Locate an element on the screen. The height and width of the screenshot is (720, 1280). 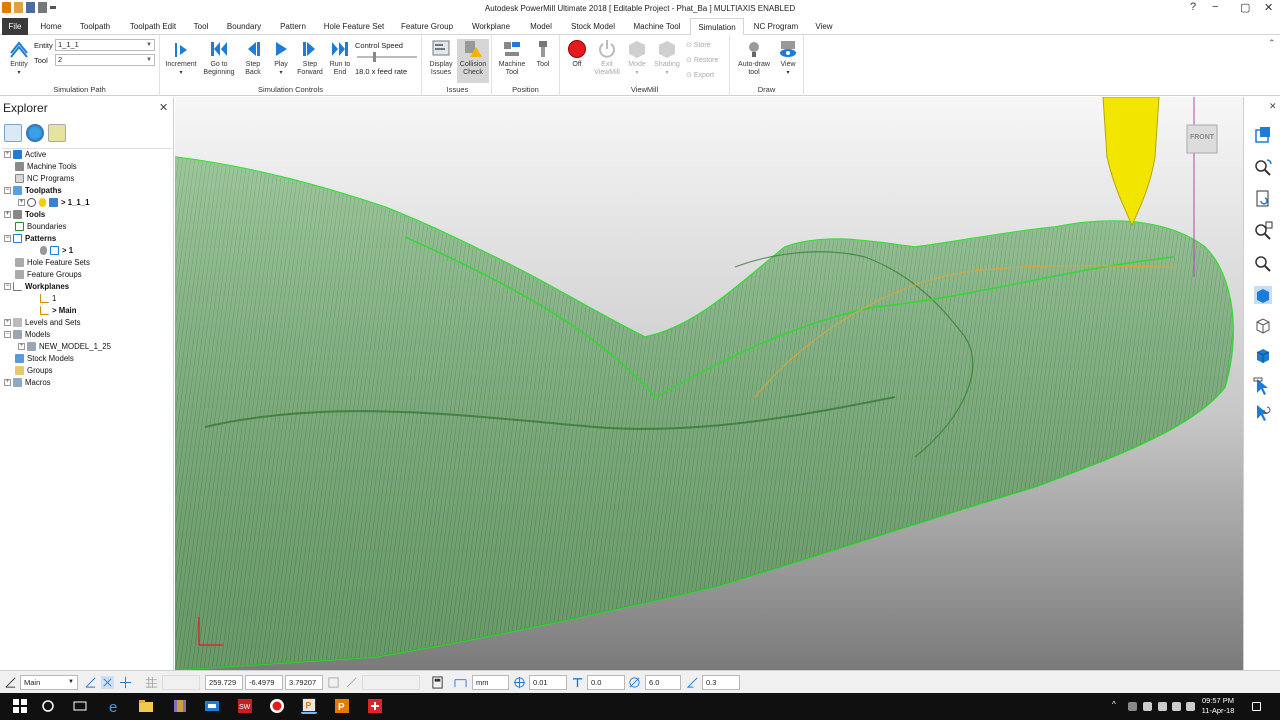
tree-item-toolpath-1-1-1: + > 1_1_1 is located at coordinates (53, 203).